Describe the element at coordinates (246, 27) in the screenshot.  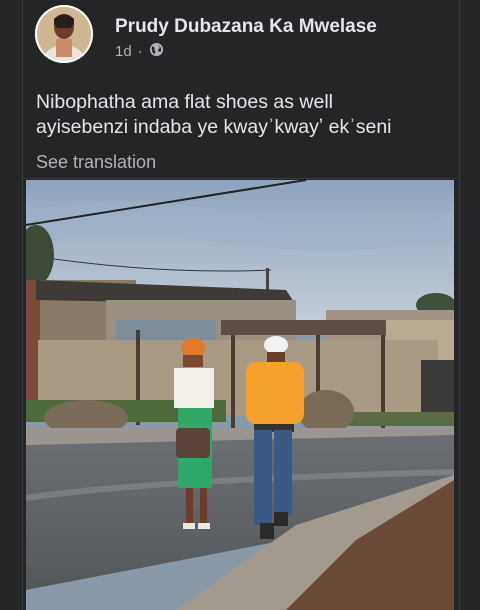
I see `author-name: Prudy Dubazana Ka Mwelase` at that location.